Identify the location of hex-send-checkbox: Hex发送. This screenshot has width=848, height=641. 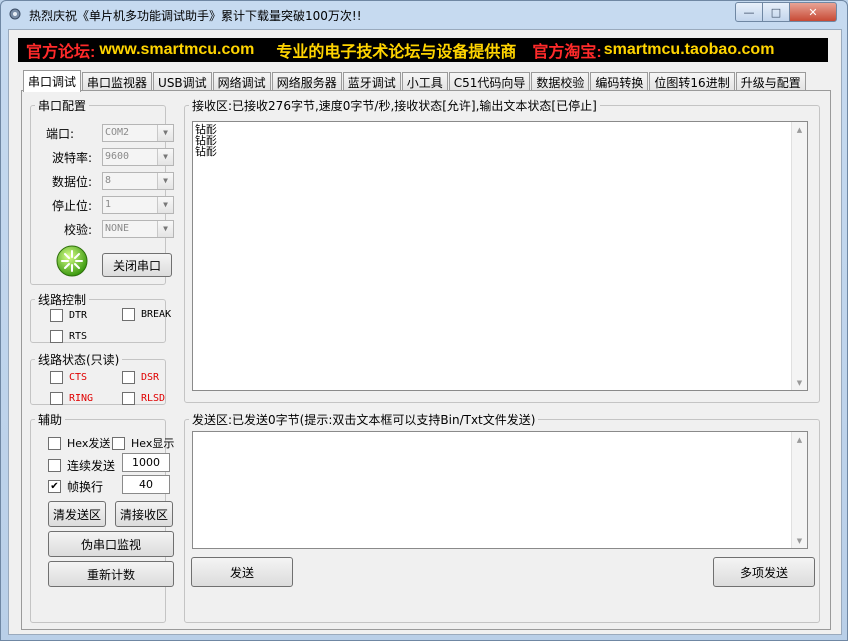
(79, 443).